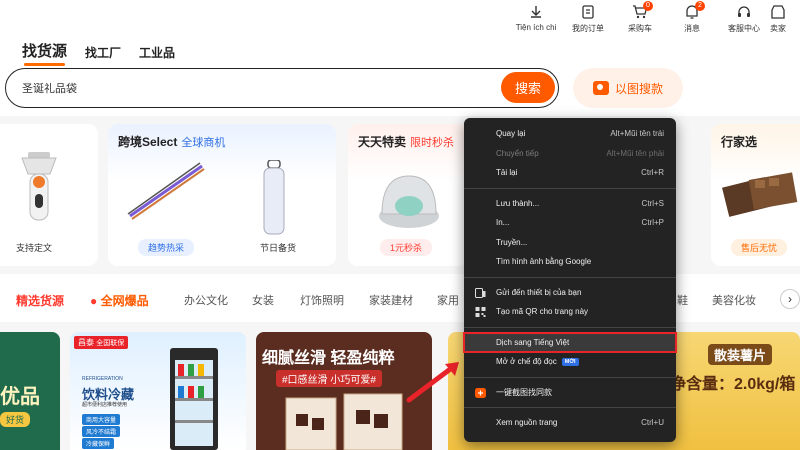 This screenshot has height=450, width=800. What do you see at coordinates (408, 195) in the screenshot?
I see `promo-card-daily-sale: 天天特卖 限时秒杀 1元秒杀` at bounding box center [408, 195].